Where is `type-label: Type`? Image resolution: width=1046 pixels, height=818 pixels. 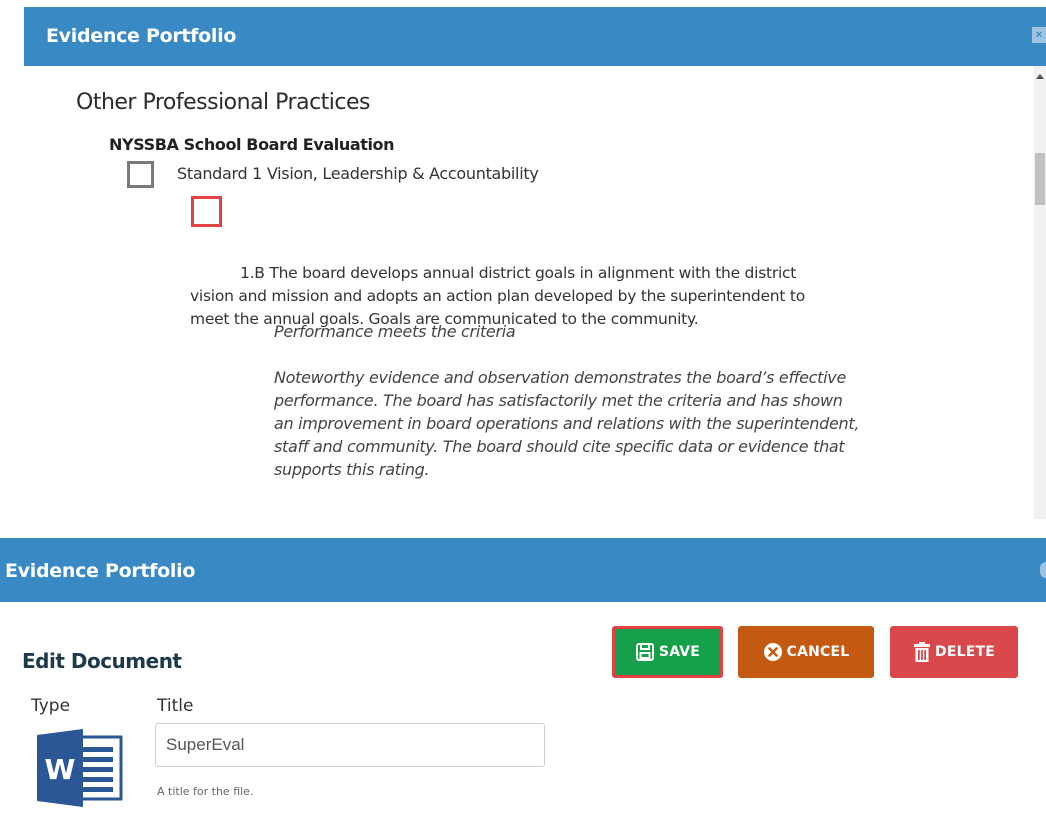
type-label: Type is located at coordinates (51, 706).